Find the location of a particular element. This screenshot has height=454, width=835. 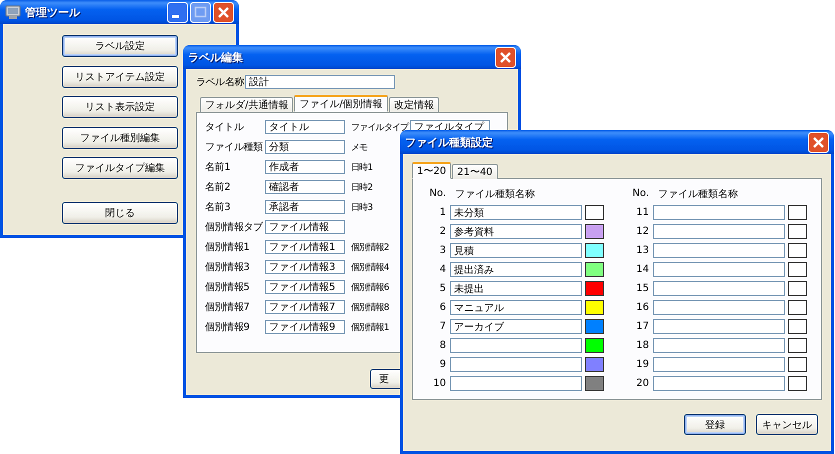

field-label: ラベル名称 is located at coordinates (220, 82).